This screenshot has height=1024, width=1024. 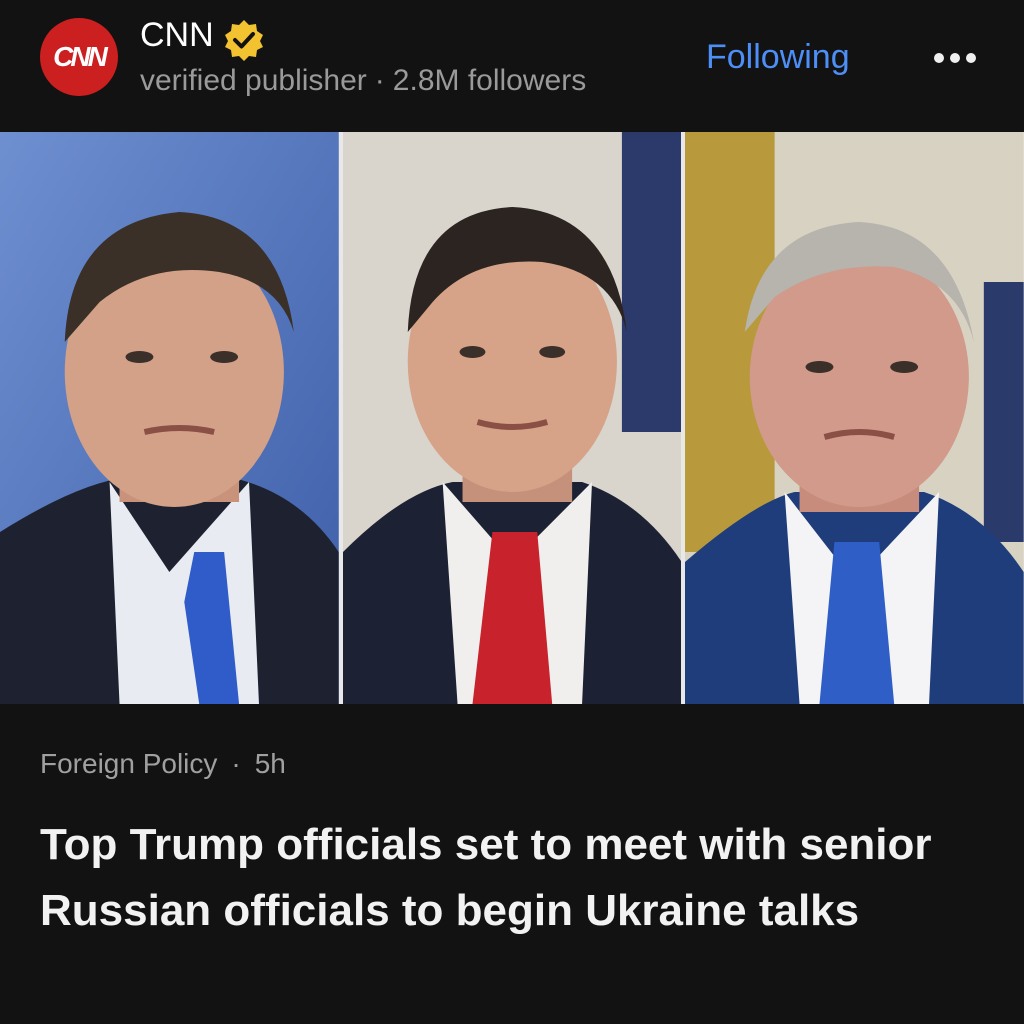 I want to click on publisher-logo-text: CNN, so click(x=80, y=56).